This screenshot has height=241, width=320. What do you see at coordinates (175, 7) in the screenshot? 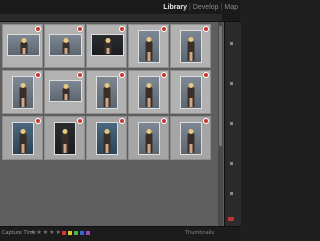
I see `module-library: Library` at bounding box center [175, 7].